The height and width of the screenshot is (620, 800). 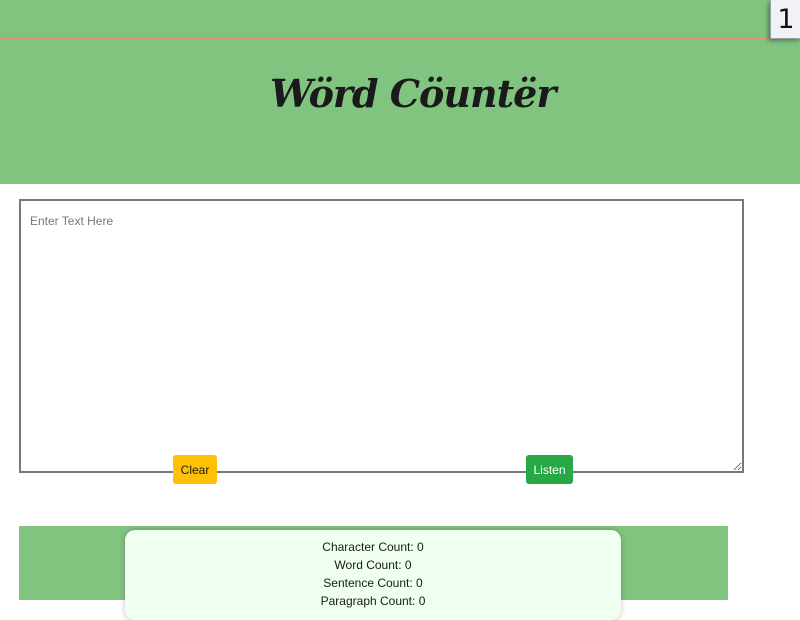 What do you see at coordinates (373, 583) in the screenshot?
I see `sentence-count: Sentence Count: 0` at bounding box center [373, 583].